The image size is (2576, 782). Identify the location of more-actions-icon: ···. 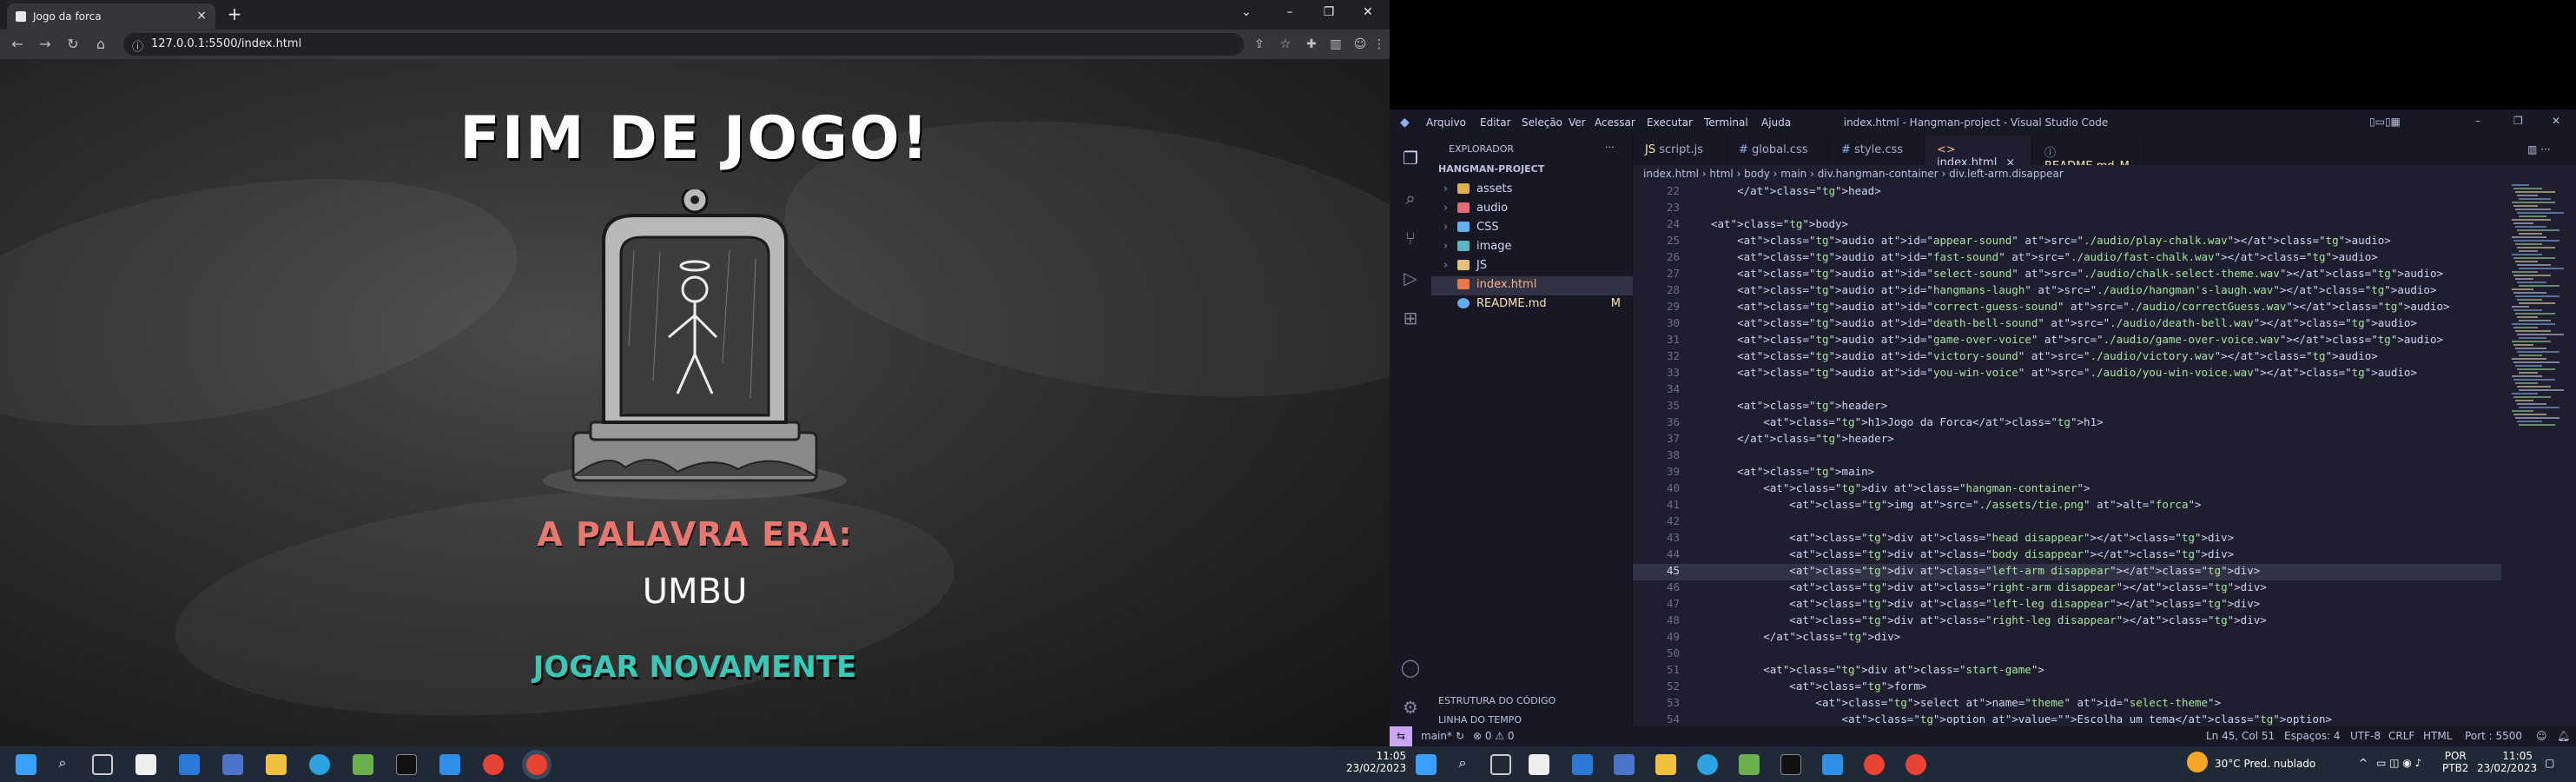
(1610, 148).